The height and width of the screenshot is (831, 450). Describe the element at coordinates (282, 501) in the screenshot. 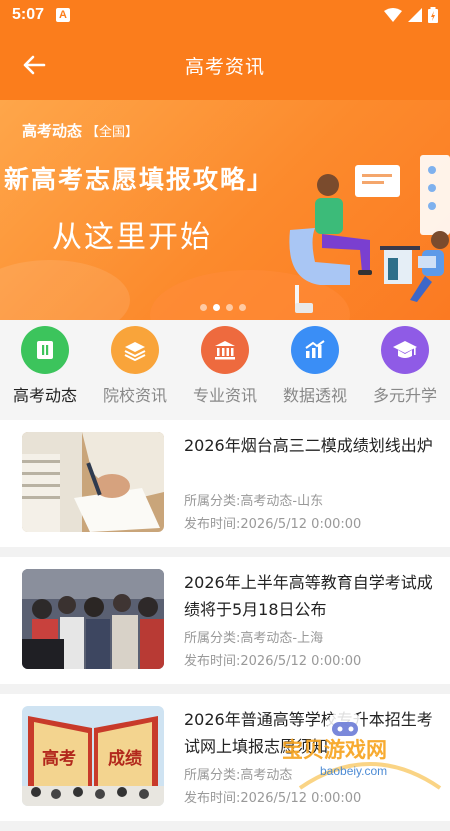

I see `category-value: 高考动态-山东` at that location.